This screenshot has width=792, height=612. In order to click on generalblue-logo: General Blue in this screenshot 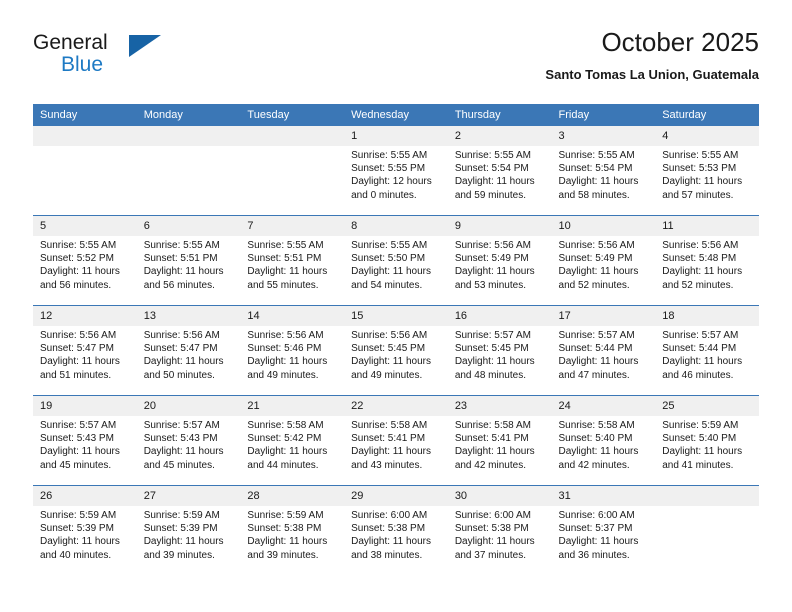, I will do `click(133, 61)`.